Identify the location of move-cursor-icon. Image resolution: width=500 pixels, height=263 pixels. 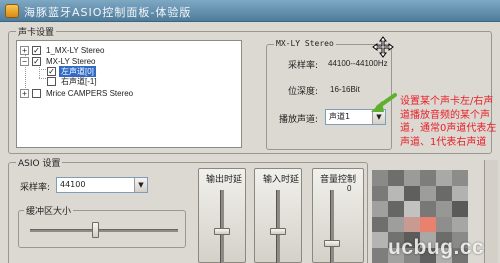
(383, 47).